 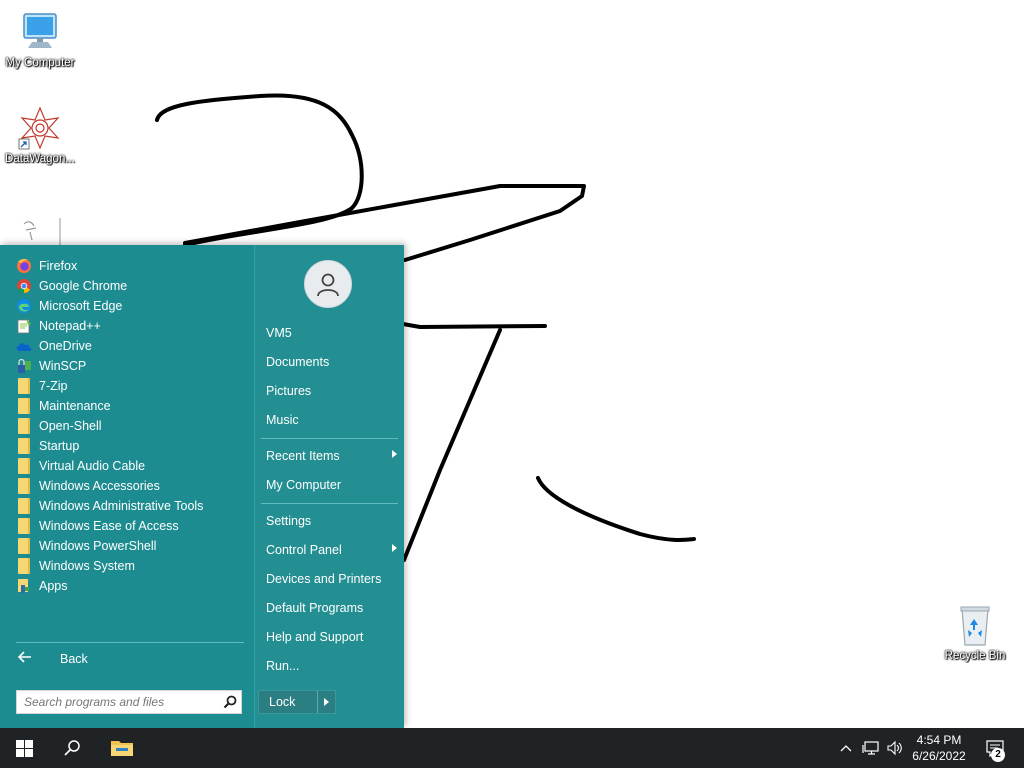 I want to click on program-folder-windows-ease-of-access: Windows Ease of Access, so click(x=131, y=526).